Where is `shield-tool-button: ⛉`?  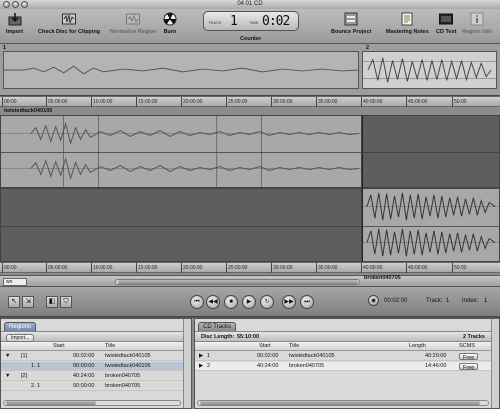 shield-tool-button: ⛉ is located at coordinates (66, 302).